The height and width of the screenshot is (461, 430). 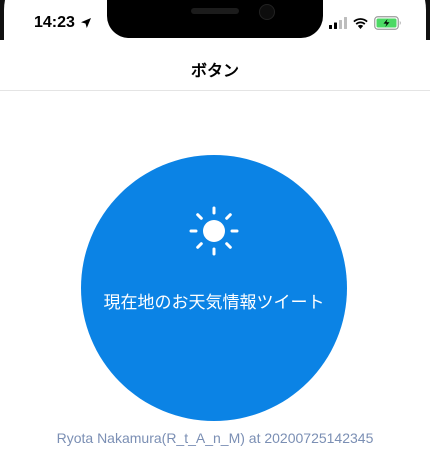 What do you see at coordinates (214, 303) in the screenshot?
I see `weather-tweet-label: 現在地のお天気情報ツイート` at bounding box center [214, 303].